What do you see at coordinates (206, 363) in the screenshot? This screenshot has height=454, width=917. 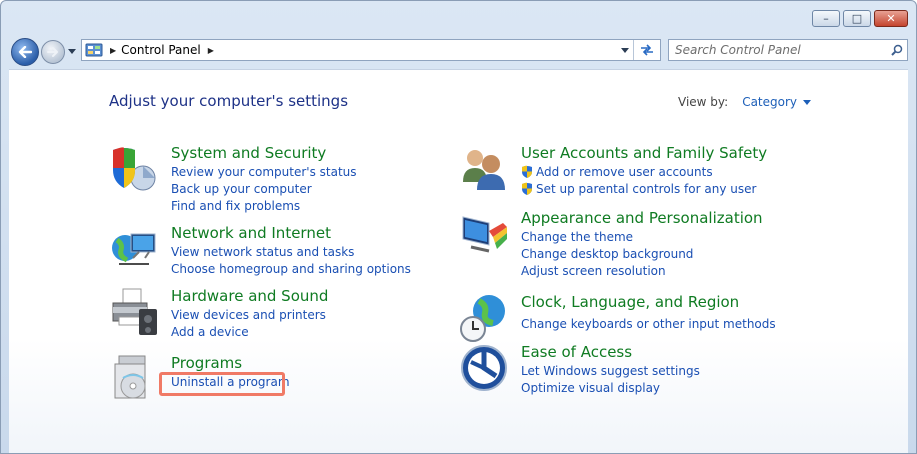 I see `category-title: Programs` at bounding box center [206, 363].